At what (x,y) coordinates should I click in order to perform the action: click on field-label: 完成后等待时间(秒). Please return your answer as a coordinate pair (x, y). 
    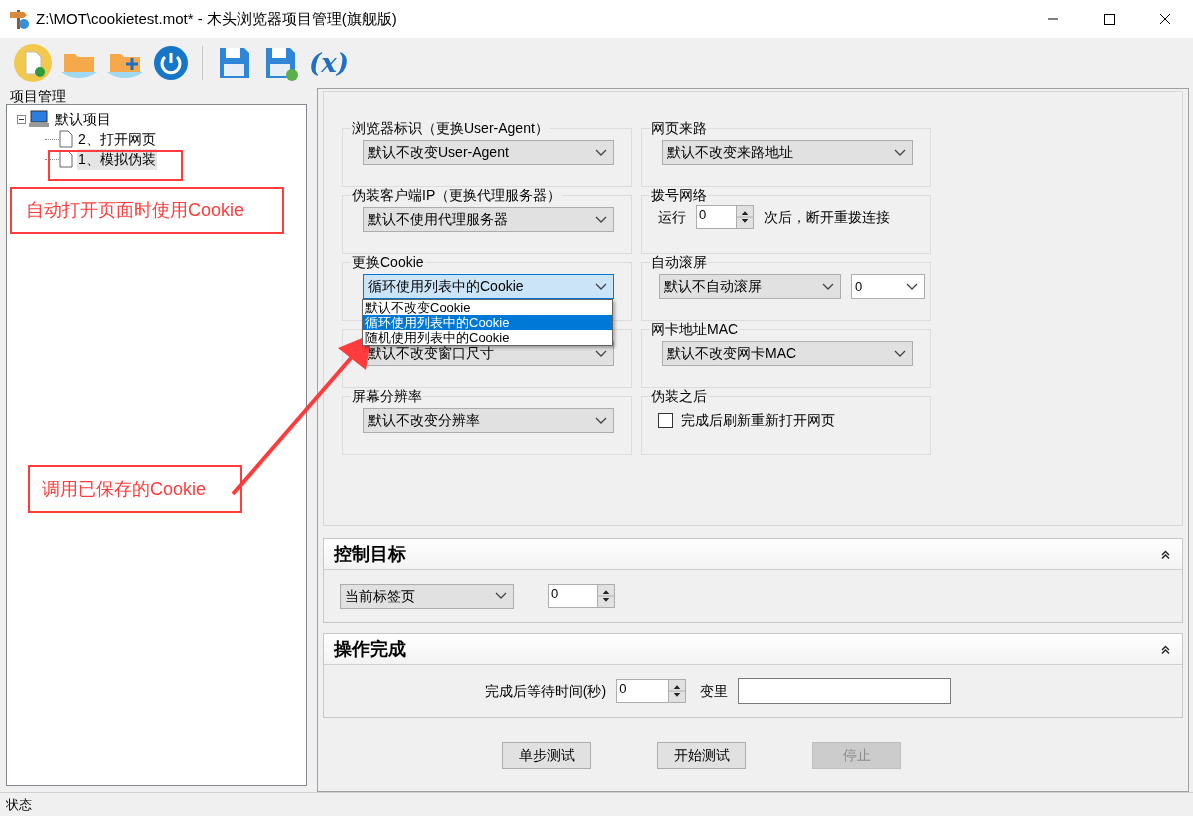
    Looking at the image, I should click on (545, 691).